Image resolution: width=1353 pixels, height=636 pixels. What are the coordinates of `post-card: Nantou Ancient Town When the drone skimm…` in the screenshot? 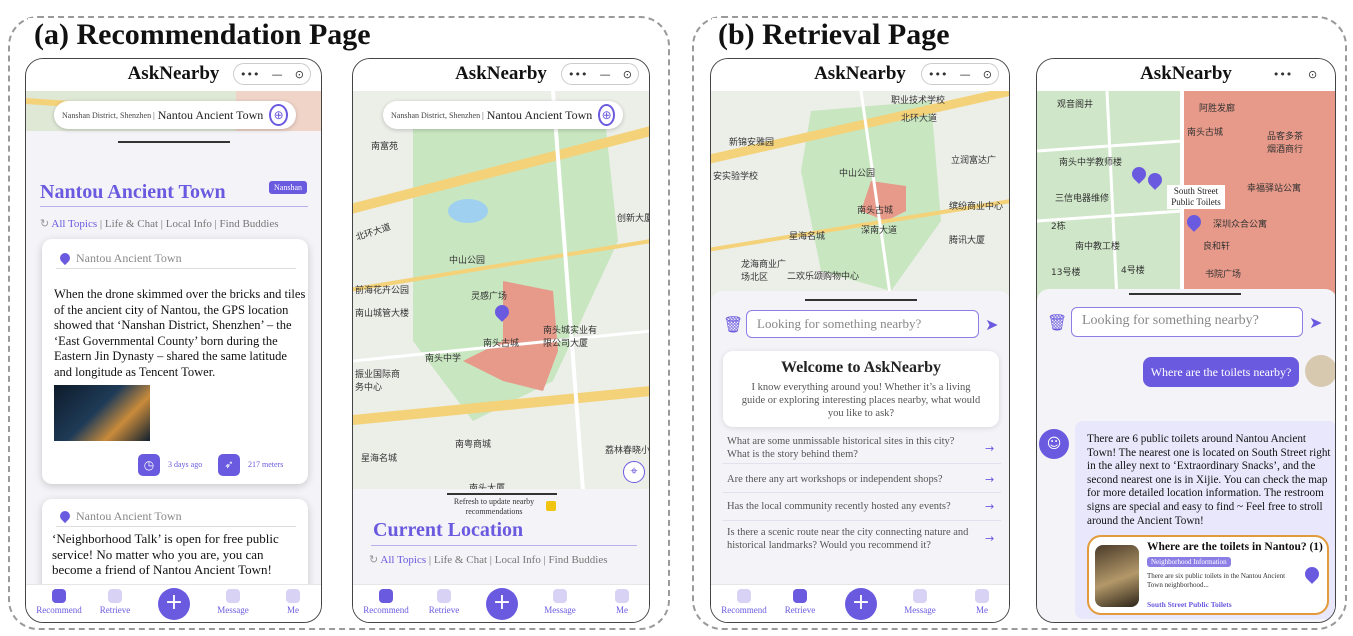 It's located at (175, 361).